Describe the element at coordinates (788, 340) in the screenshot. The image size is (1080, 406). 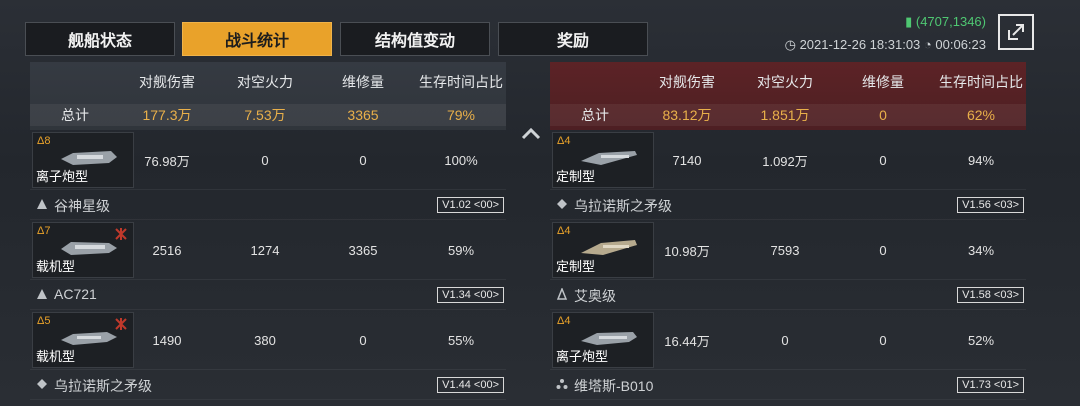
I see `ship-row: Δ4 离子炮型 16.44万 0 0 52%` at that location.